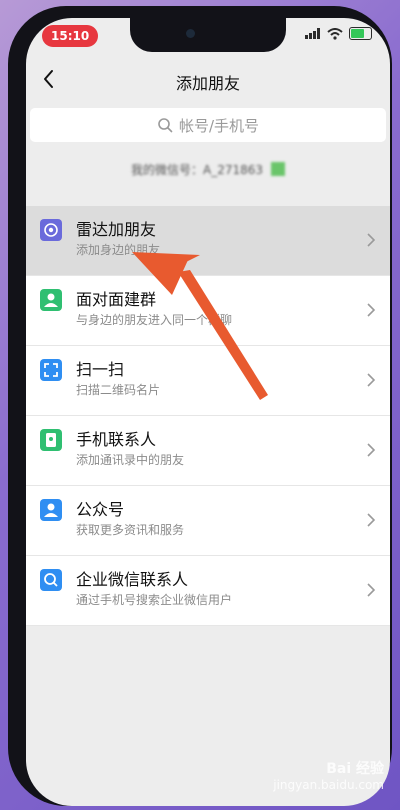 The image size is (400, 810). What do you see at coordinates (70, 36) in the screenshot?
I see `status-time: 15:10` at bounding box center [70, 36].